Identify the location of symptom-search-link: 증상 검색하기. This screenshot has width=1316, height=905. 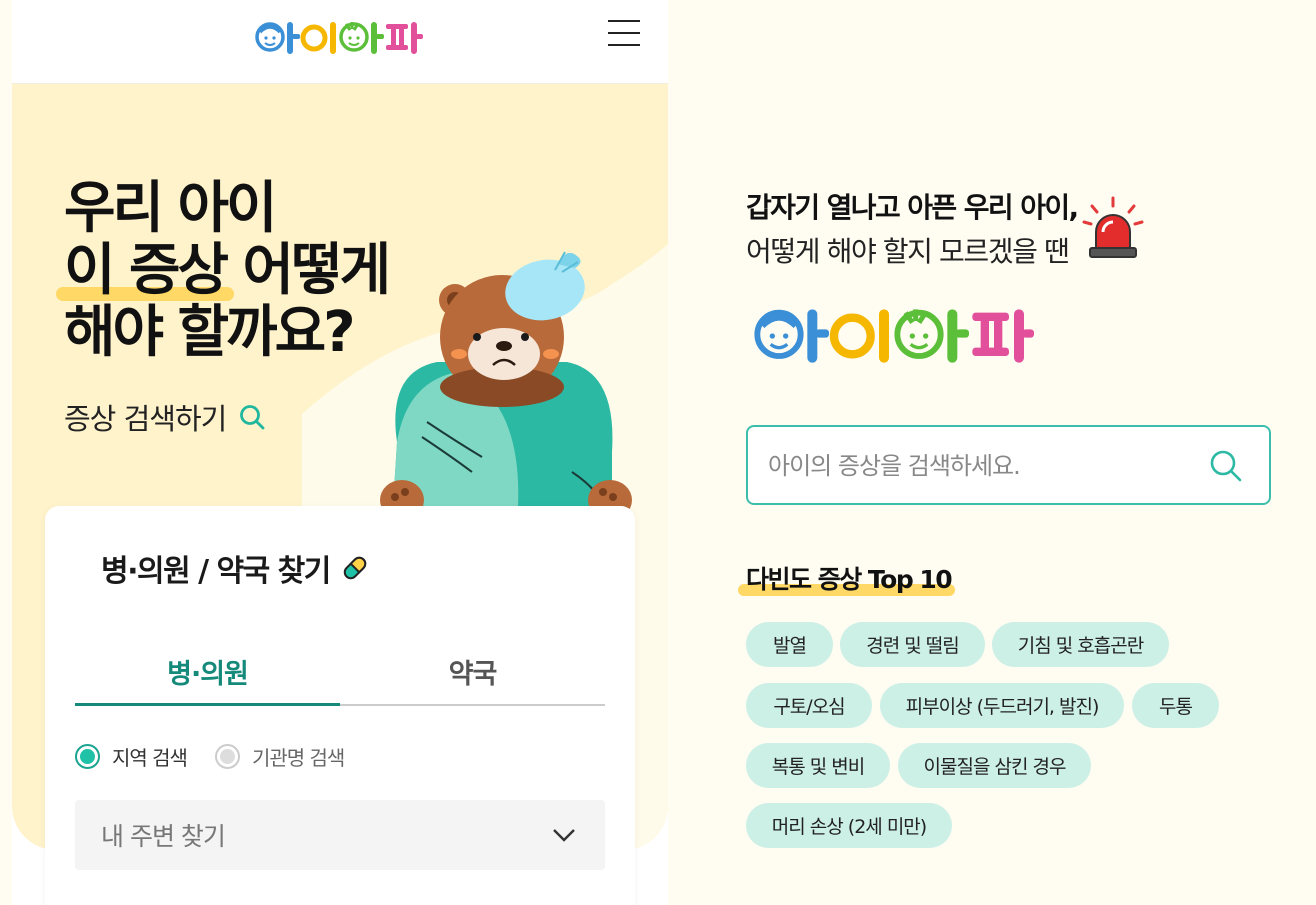
(165, 417).